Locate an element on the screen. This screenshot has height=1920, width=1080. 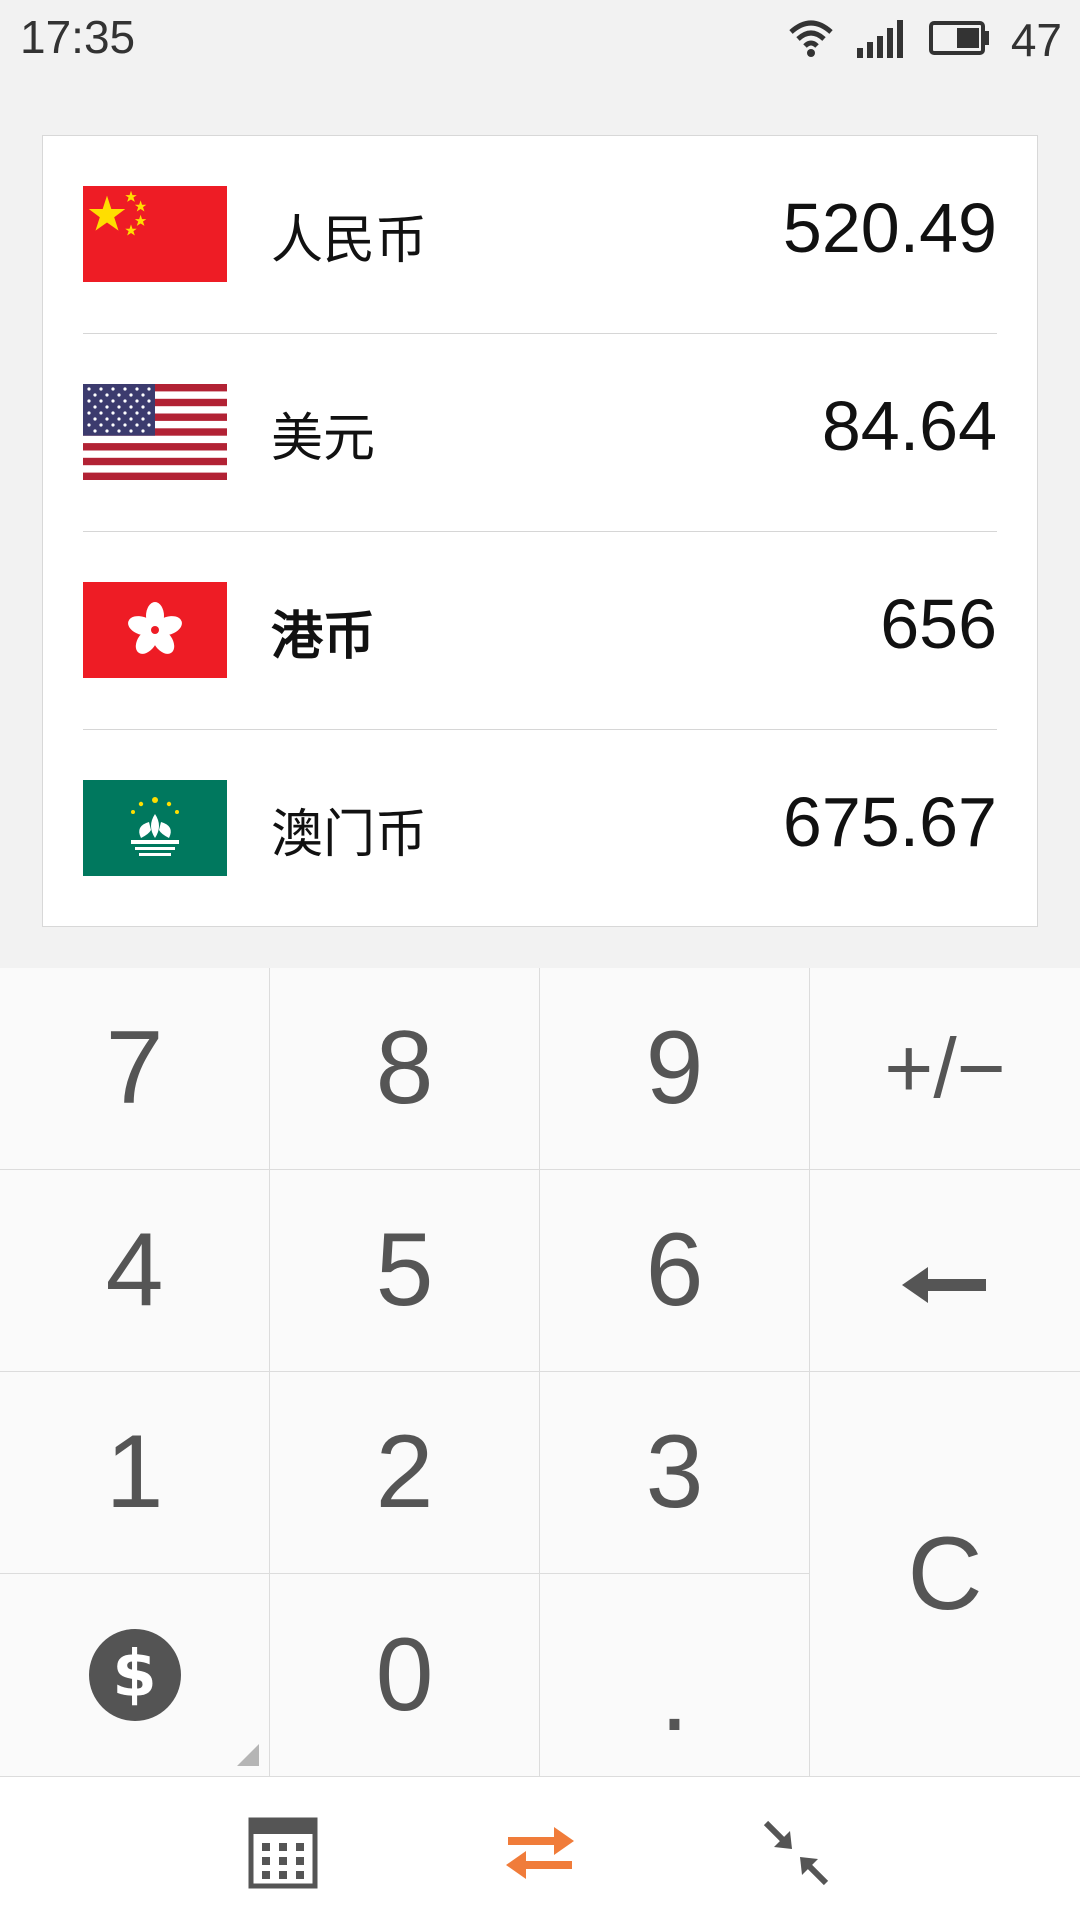
key-label: 5 is located at coordinates (404, 1270).